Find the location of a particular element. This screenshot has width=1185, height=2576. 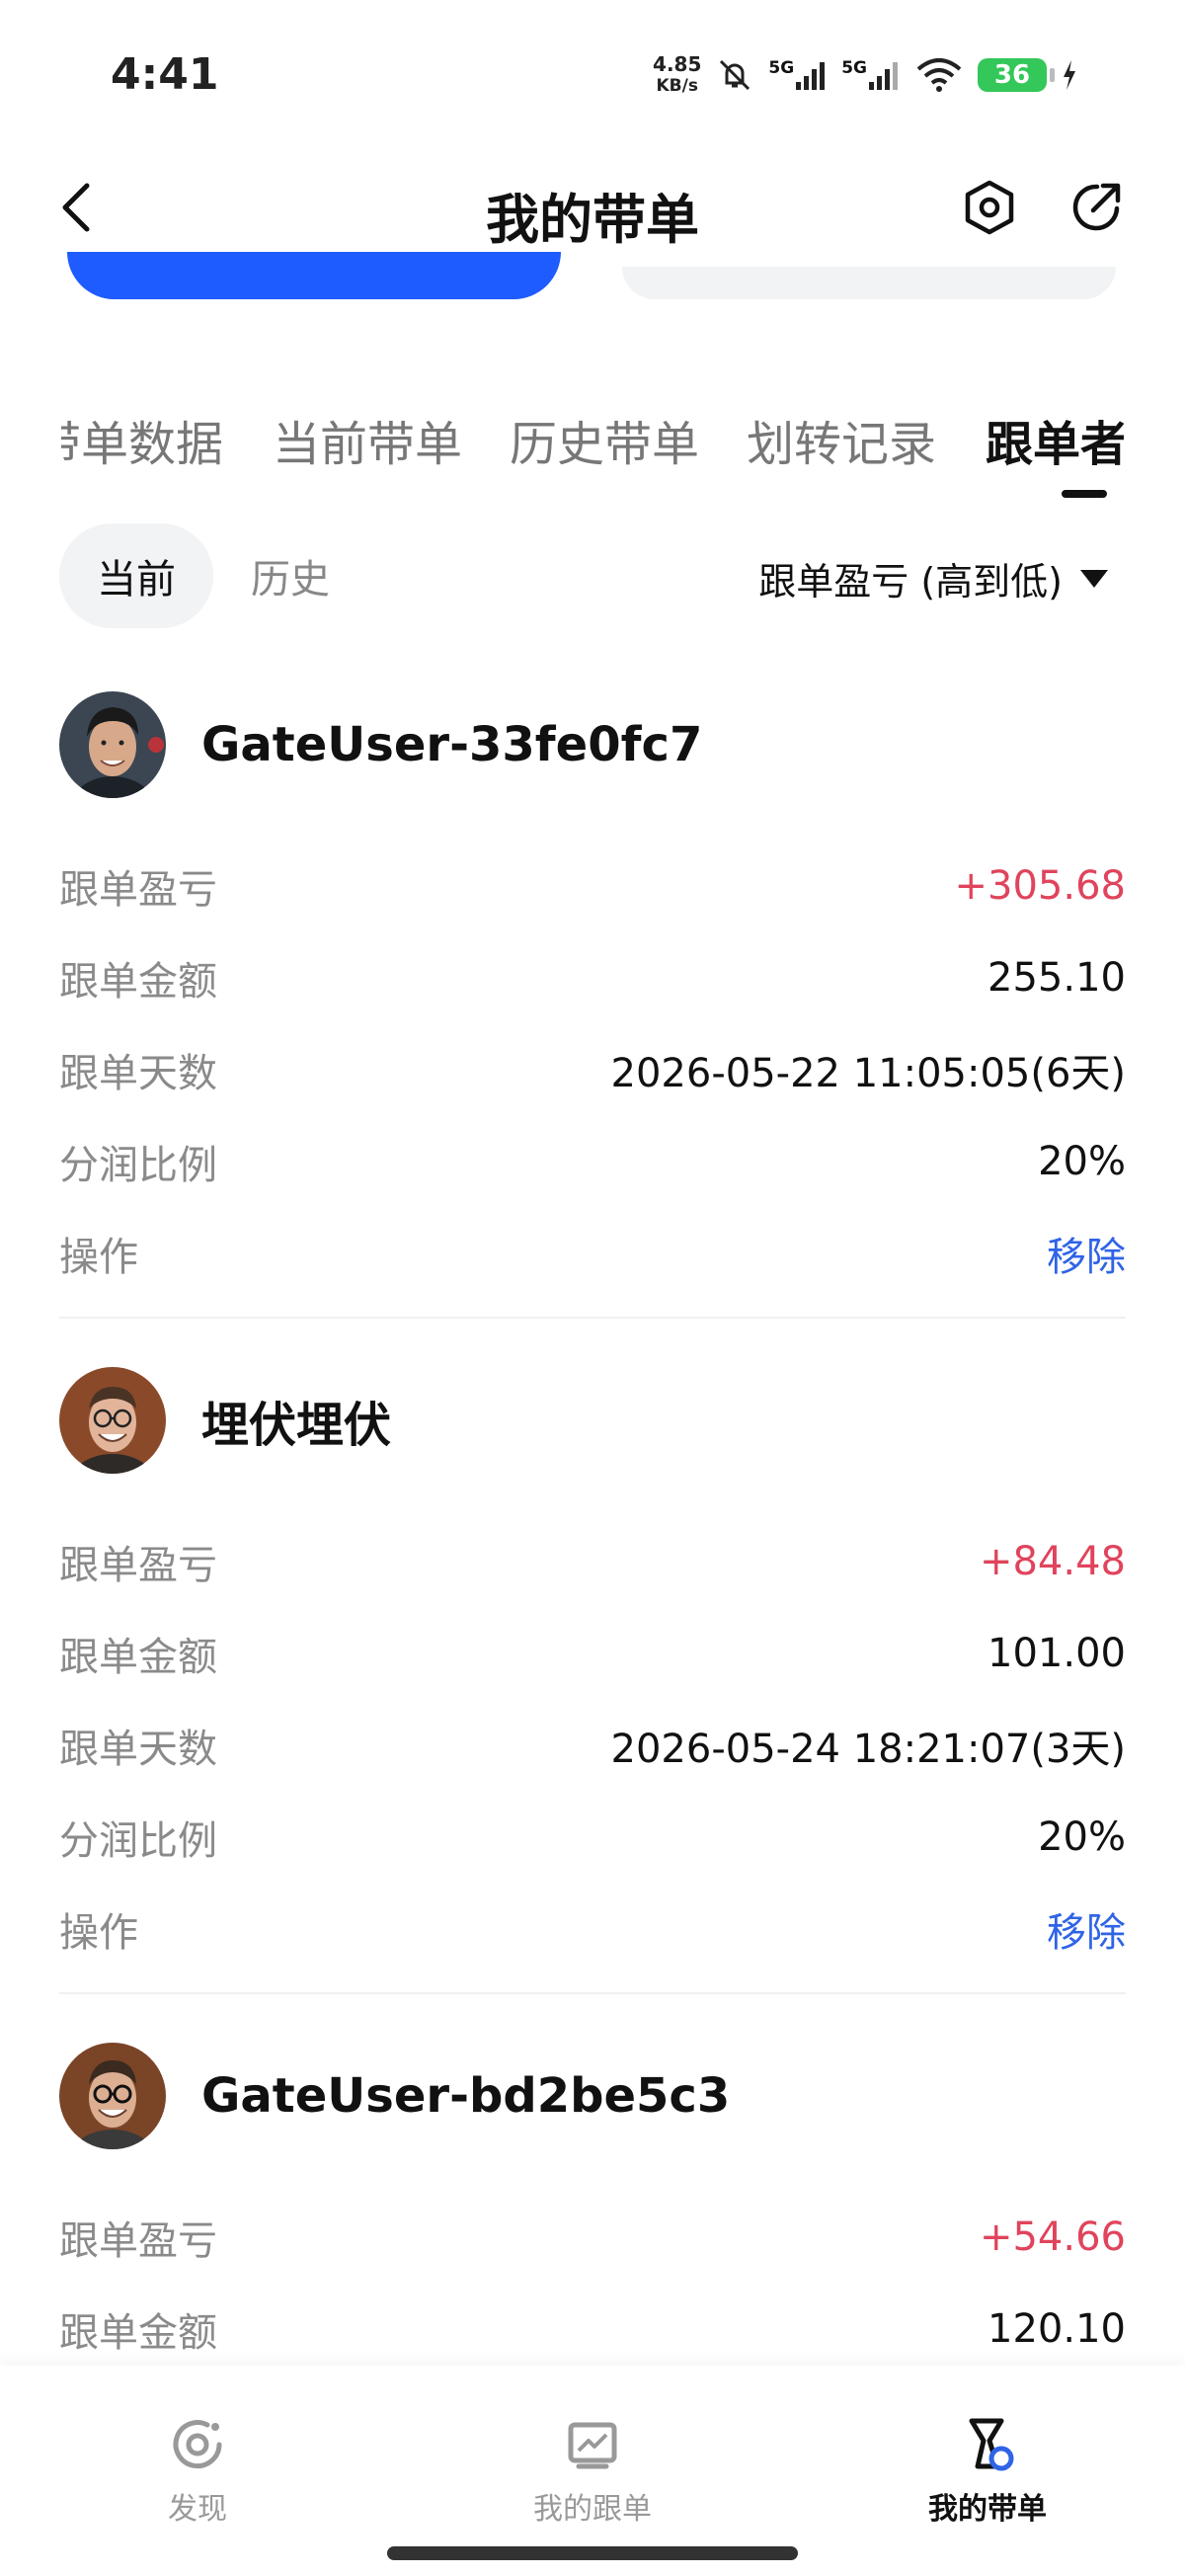

tab-current-lead: 当前带单 is located at coordinates (367, 439).